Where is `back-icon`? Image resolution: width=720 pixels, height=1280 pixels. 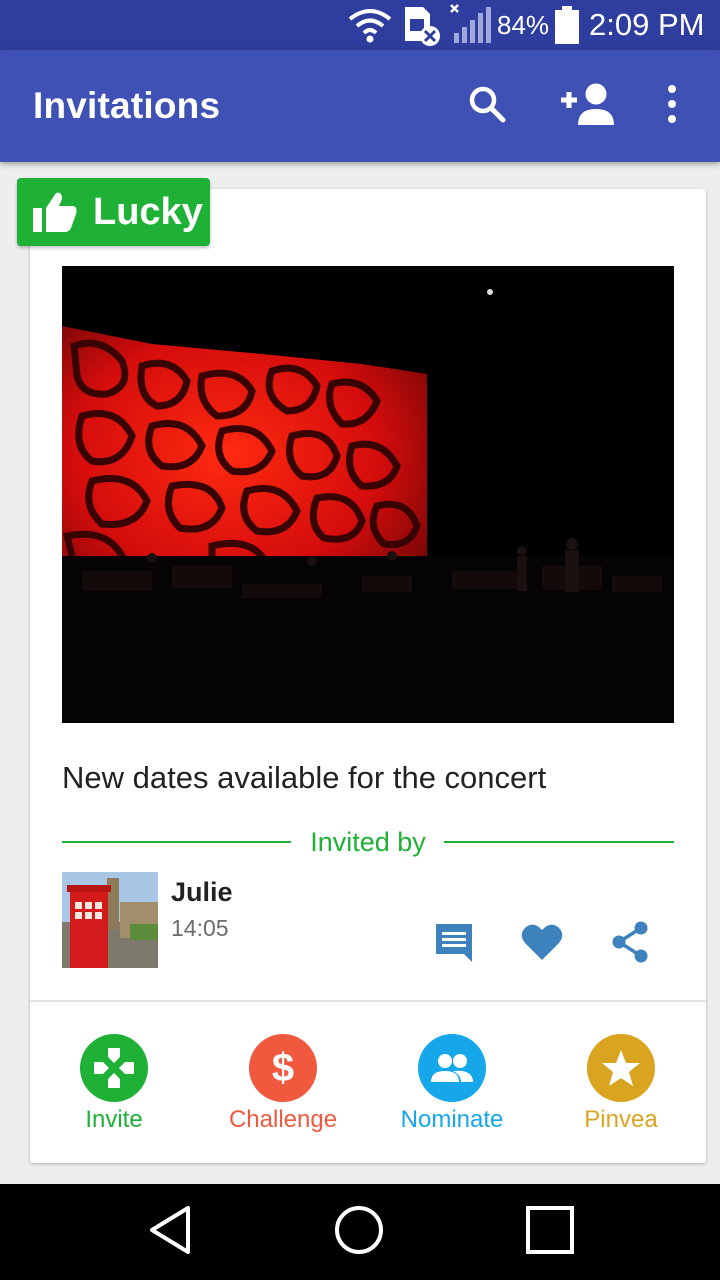
back-icon is located at coordinates (170, 1232).